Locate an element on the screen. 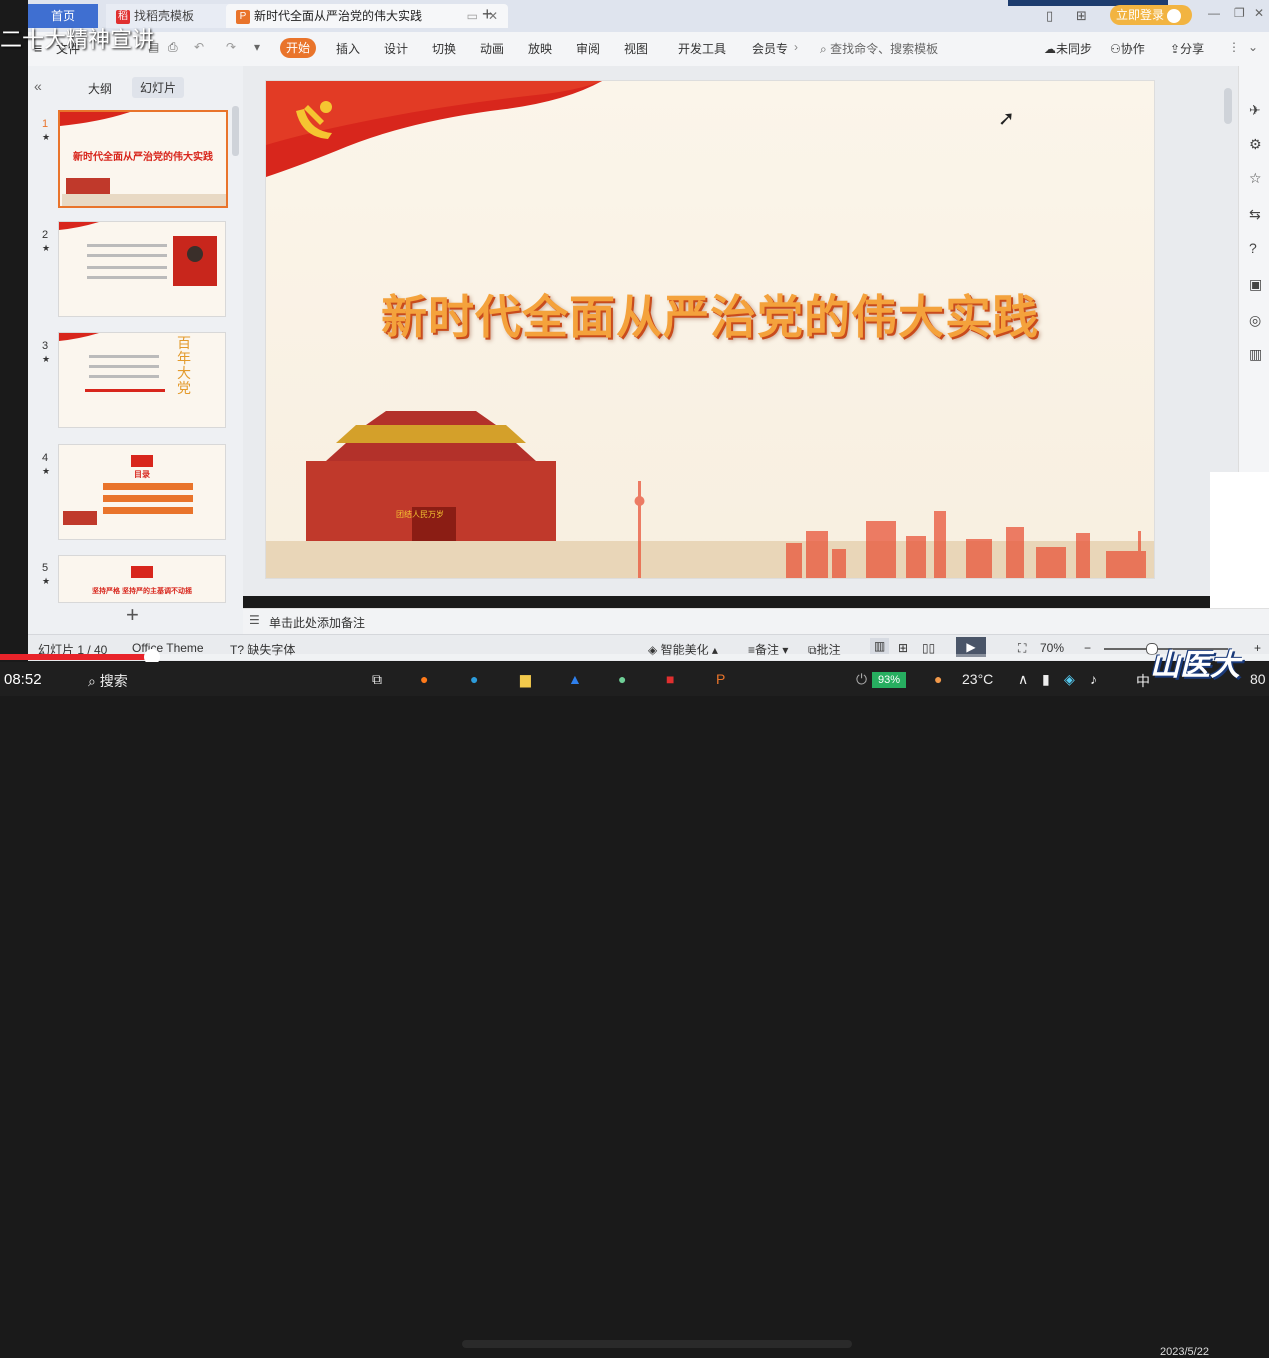 The height and width of the screenshot is (1358, 1269). battery-indicator: 93% is located at coordinates (889, 680).